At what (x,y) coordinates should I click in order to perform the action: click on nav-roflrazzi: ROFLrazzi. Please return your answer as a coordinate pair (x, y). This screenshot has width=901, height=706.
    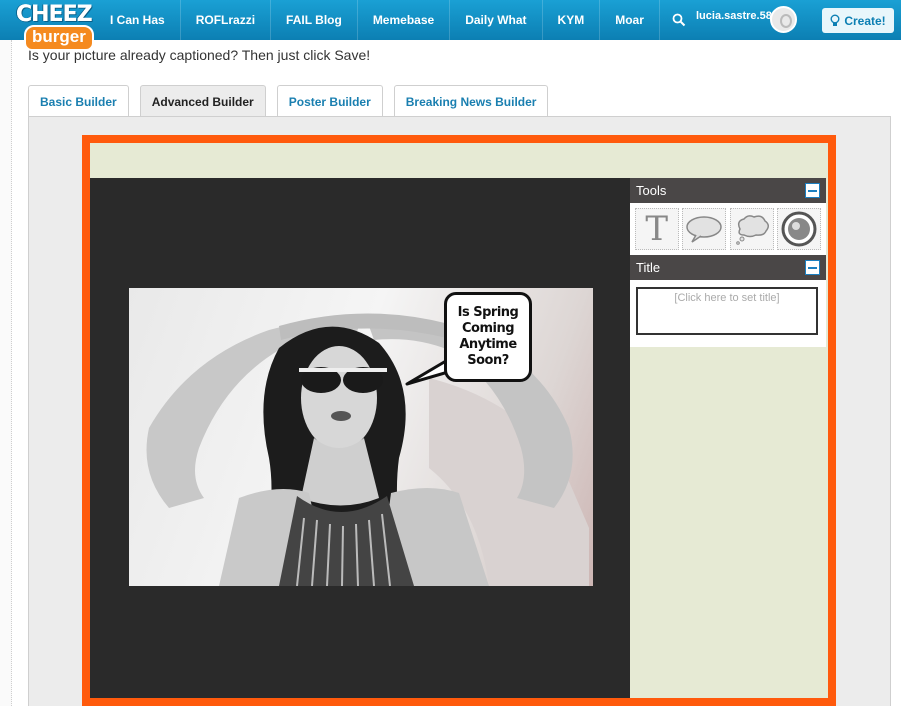
    Looking at the image, I should click on (224, 20).